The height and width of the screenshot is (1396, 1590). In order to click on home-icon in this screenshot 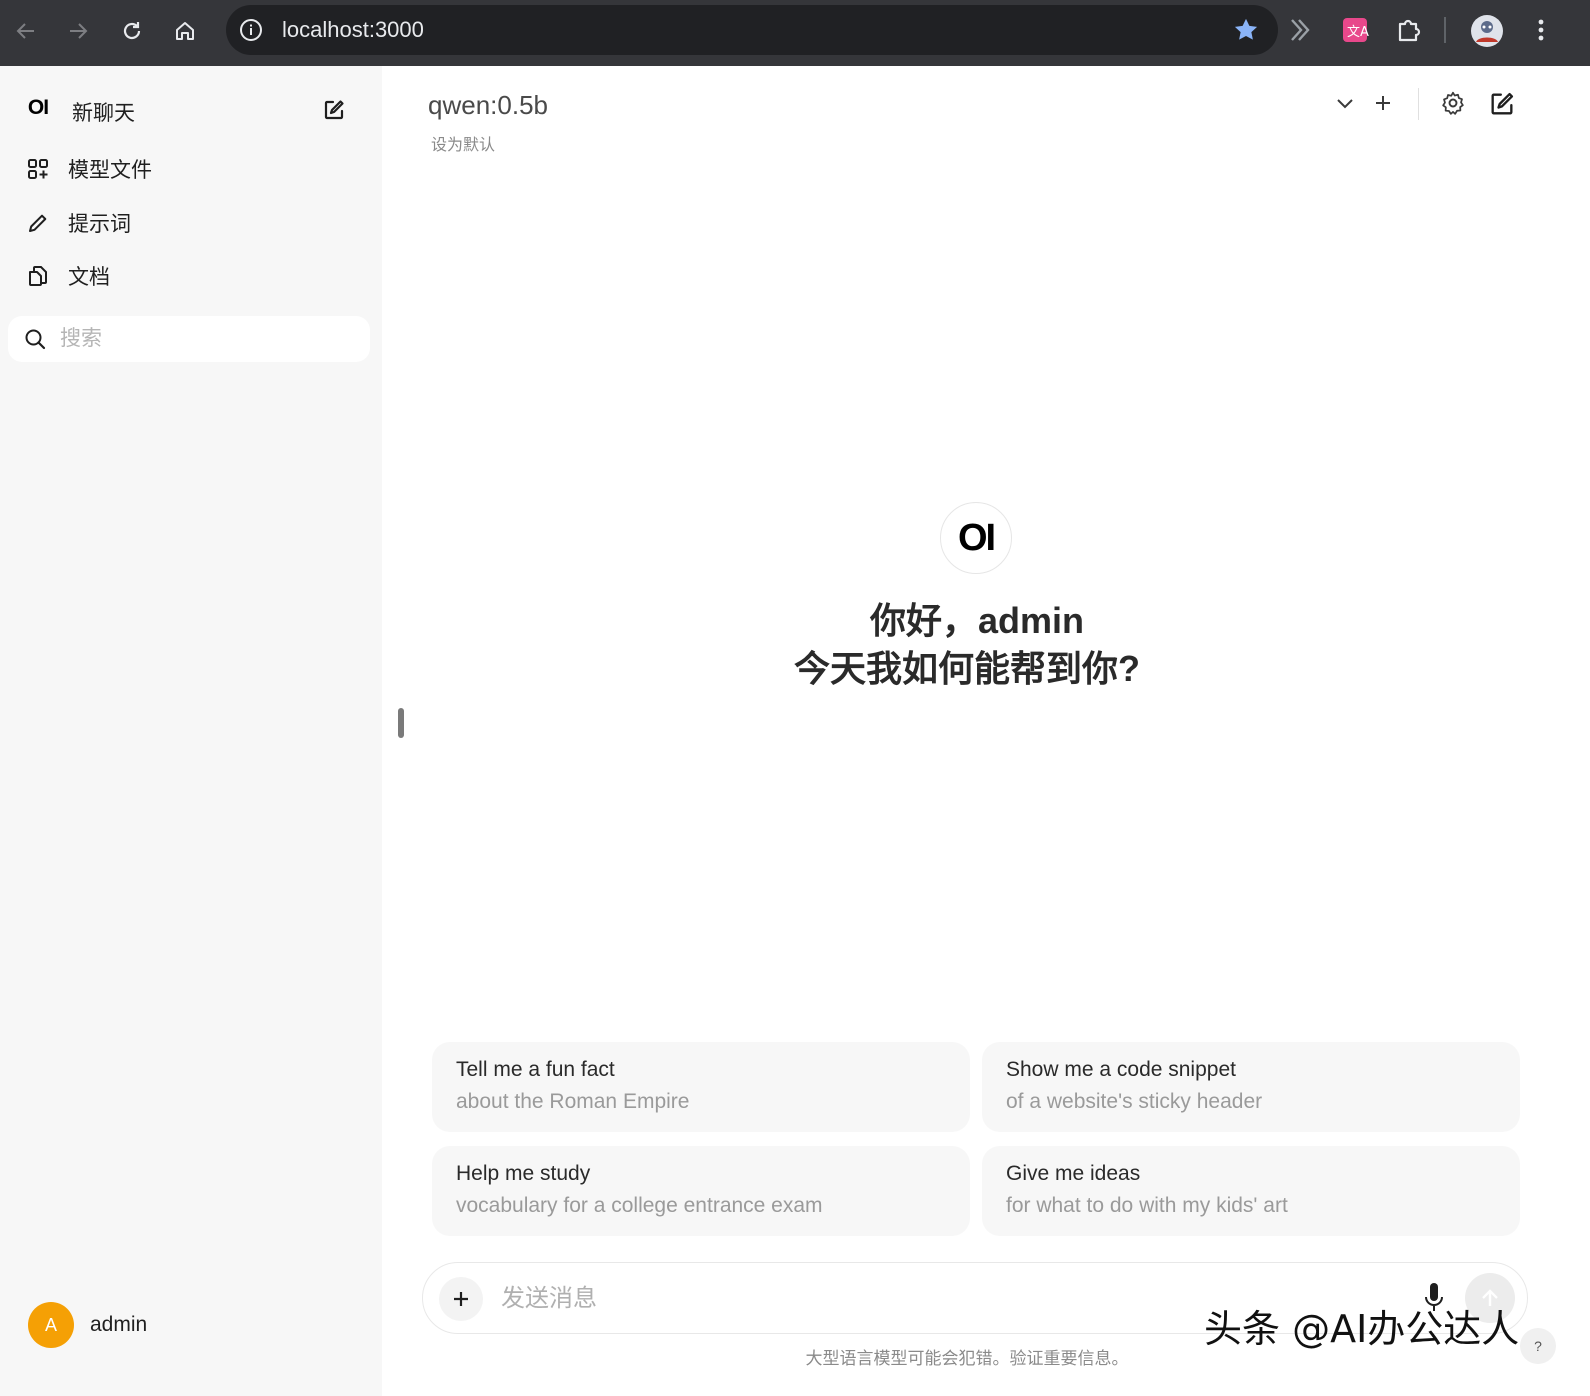, I will do `click(185, 31)`.